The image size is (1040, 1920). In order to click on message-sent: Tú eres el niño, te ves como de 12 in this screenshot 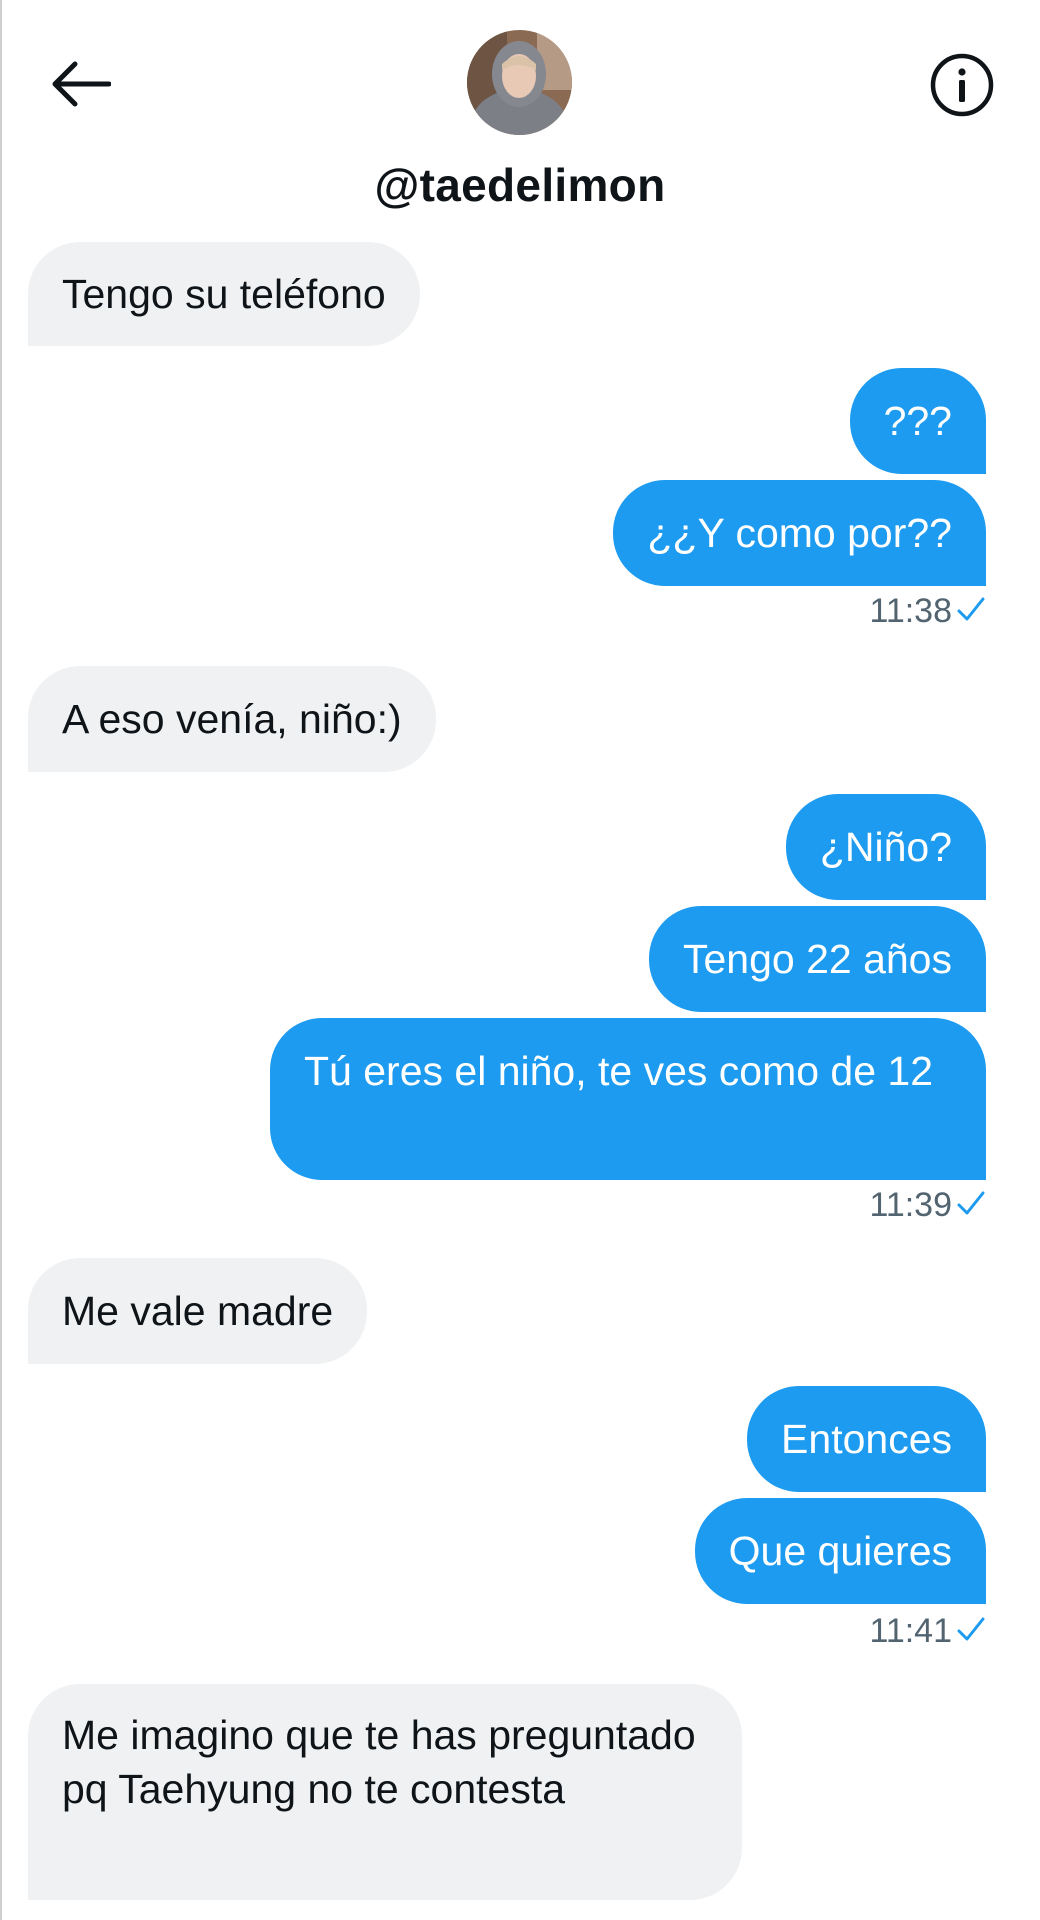, I will do `click(628, 1099)`.